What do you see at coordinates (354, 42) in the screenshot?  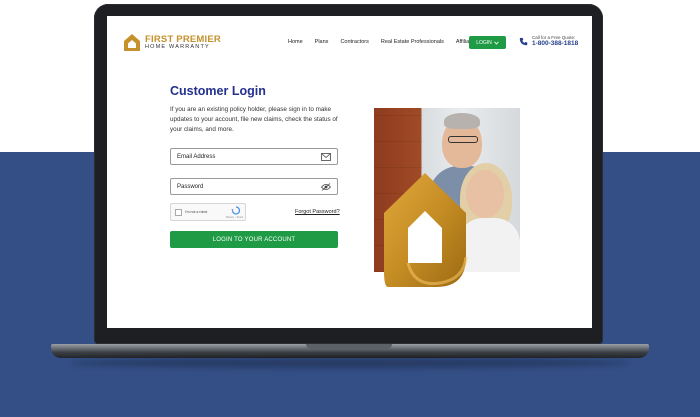 I see `nav-item-contractors: Contractors` at bounding box center [354, 42].